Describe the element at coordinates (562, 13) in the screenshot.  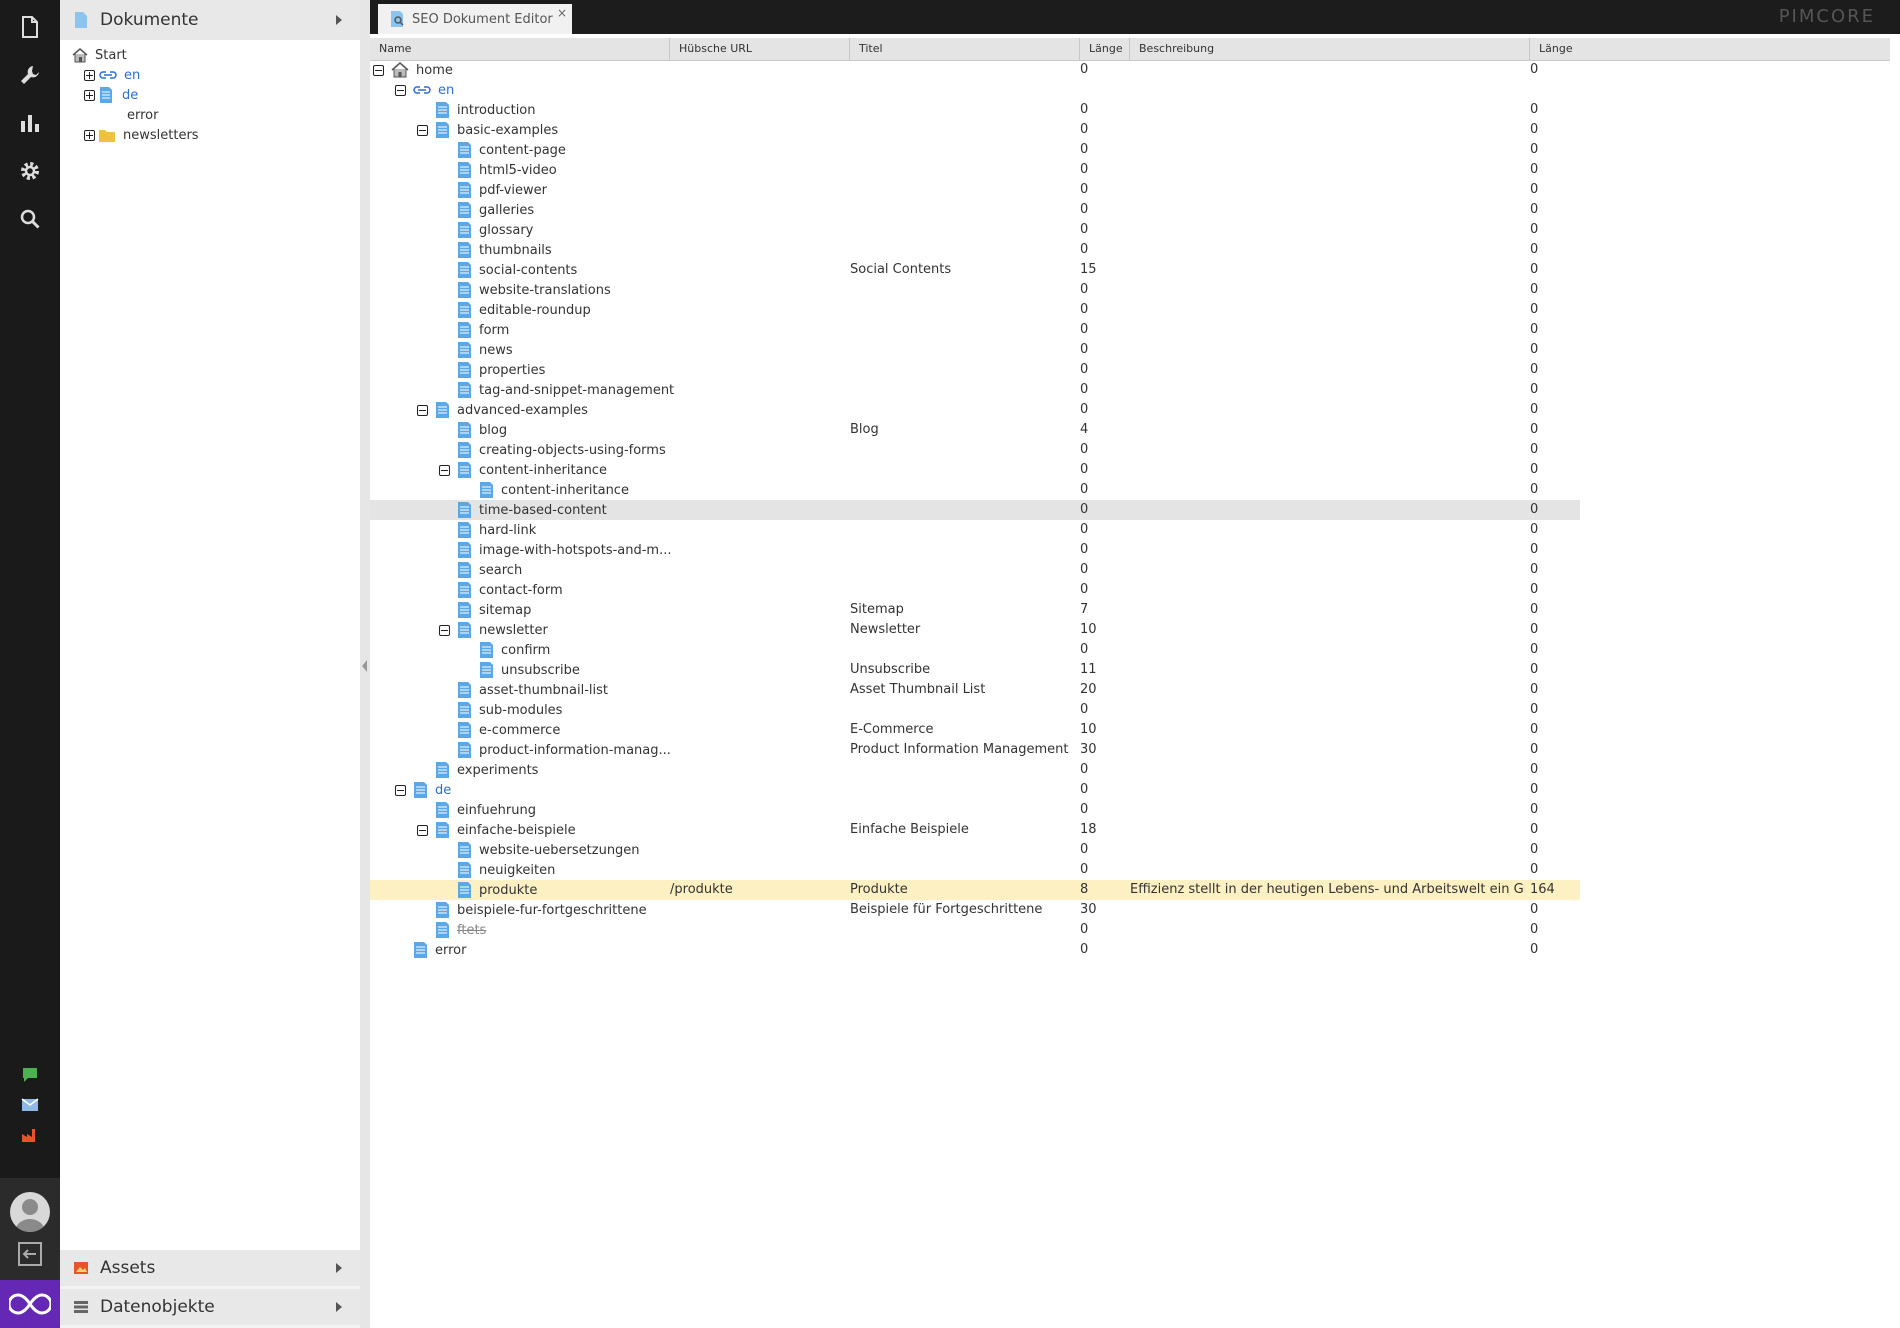
I see `close-icon: ×` at that location.